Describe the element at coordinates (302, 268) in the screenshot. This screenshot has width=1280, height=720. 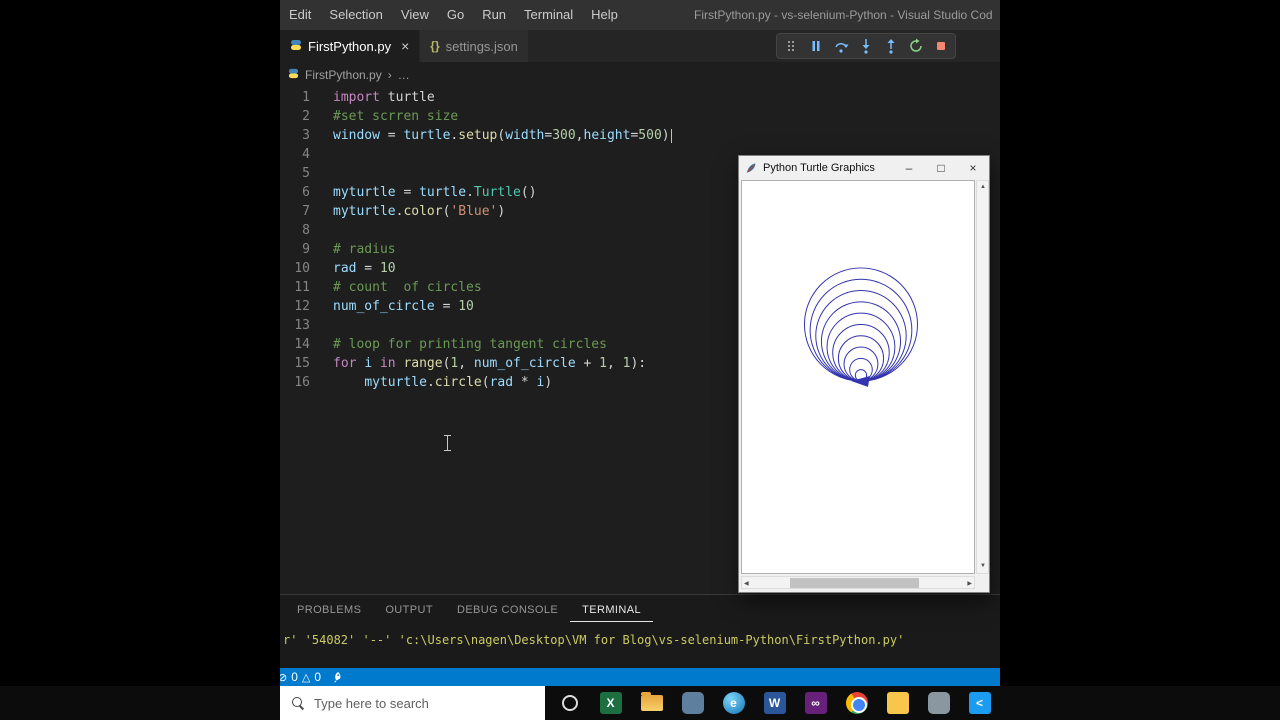
I see `line-number: 10` at that location.